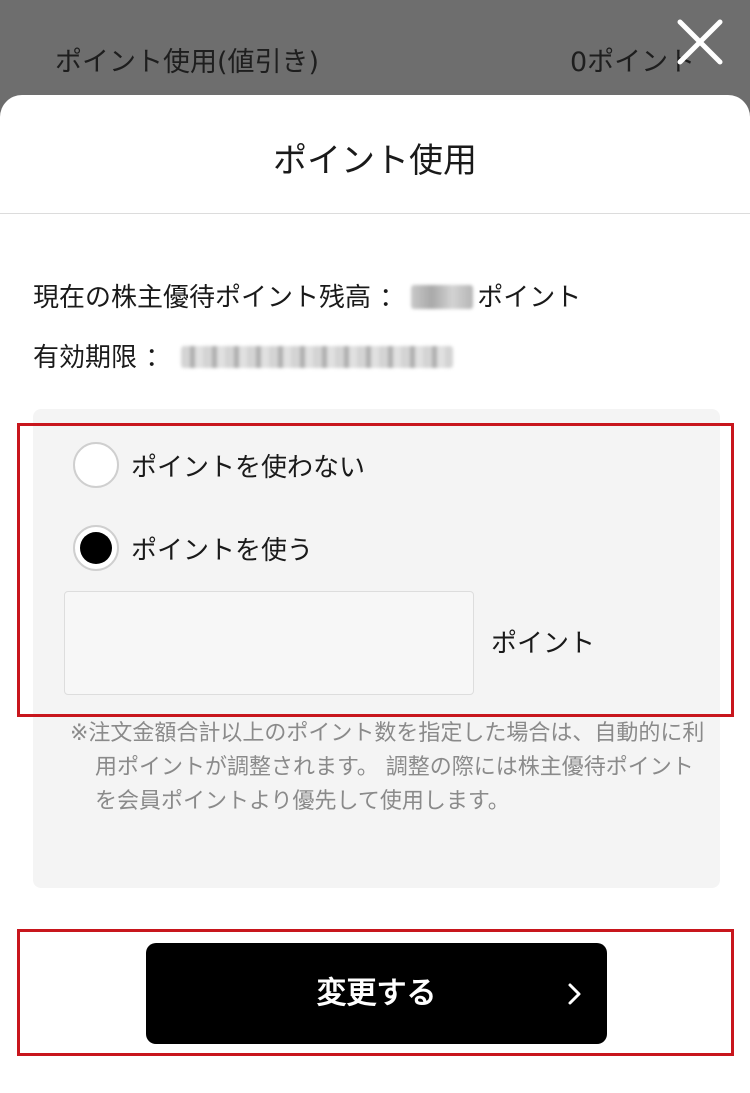 The height and width of the screenshot is (1093, 750). I want to click on background-points-row: ポイント使用(値引き) 0ポイント, so click(375, 50).